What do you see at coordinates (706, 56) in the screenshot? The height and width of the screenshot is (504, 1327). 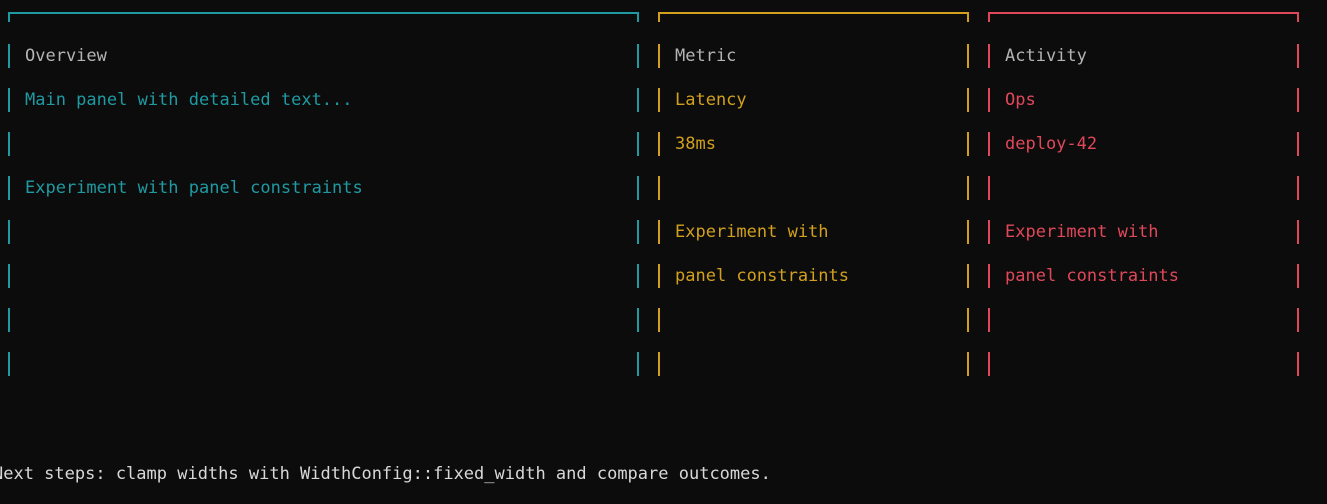 I see `panel-title: Metric` at bounding box center [706, 56].